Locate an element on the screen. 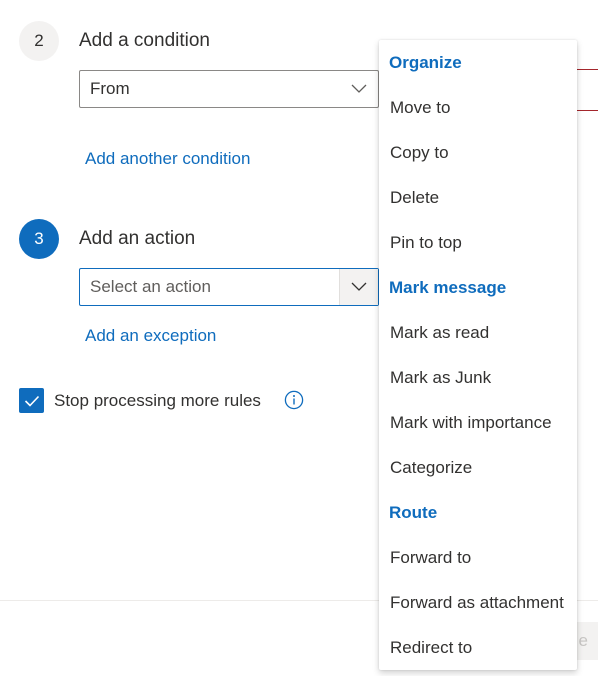 The height and width of the screenshot is (676, 598). action-dropdown-placeholder: Select an action is located at coordinates (150, 286).